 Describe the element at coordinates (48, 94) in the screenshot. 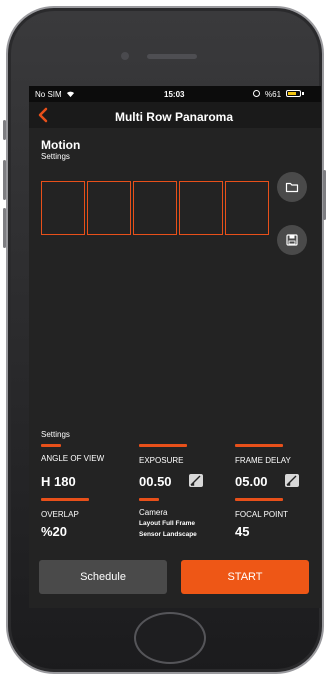

I see `carrier-label: No SIM` at that location.